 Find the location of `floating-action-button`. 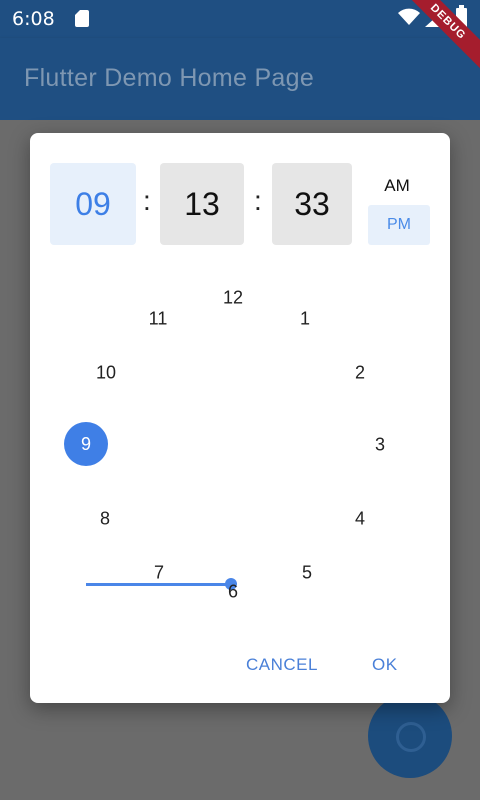

floating-action-button is located at coordinates (410, 736).